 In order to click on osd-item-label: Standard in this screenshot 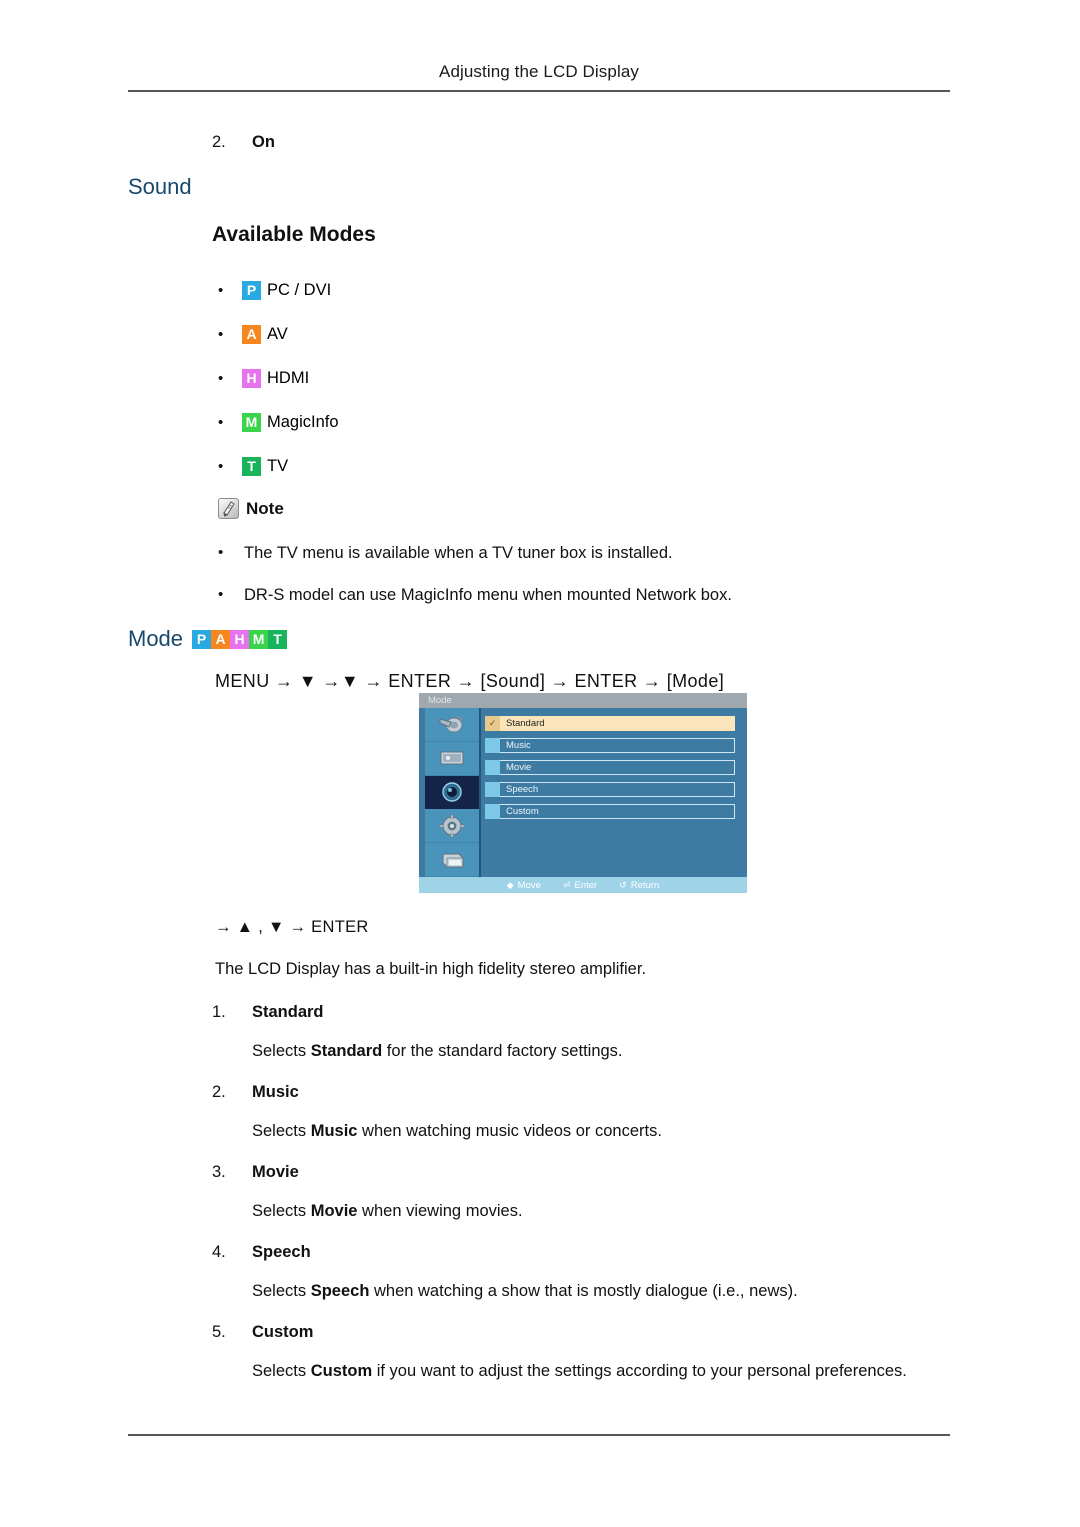, I will do `click(525, 723)`.